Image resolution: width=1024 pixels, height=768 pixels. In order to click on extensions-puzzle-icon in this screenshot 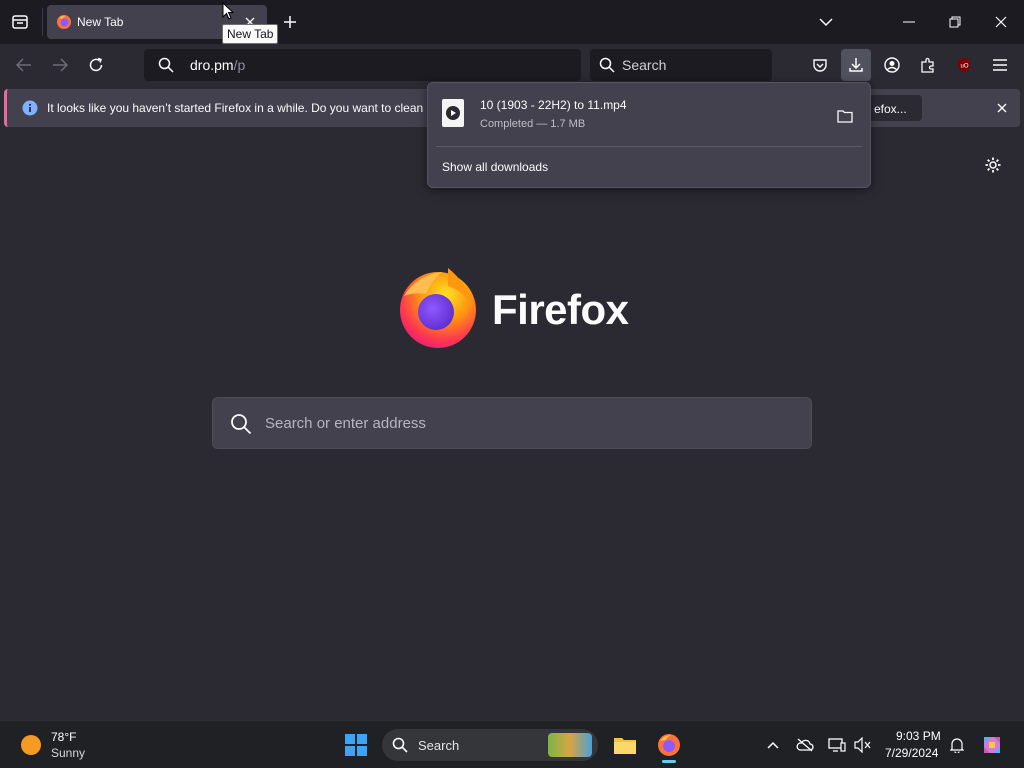, I will do `click(928, 65)`.